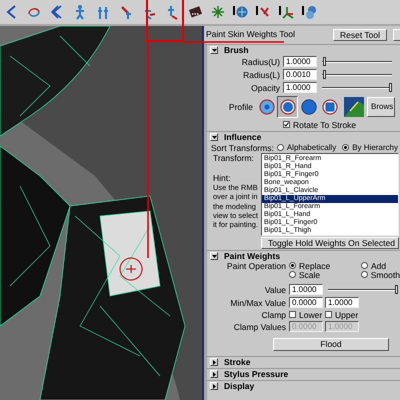 The image size is (400, 400). I want to click on sort-radio: Alphabetically, so click(306, 147).